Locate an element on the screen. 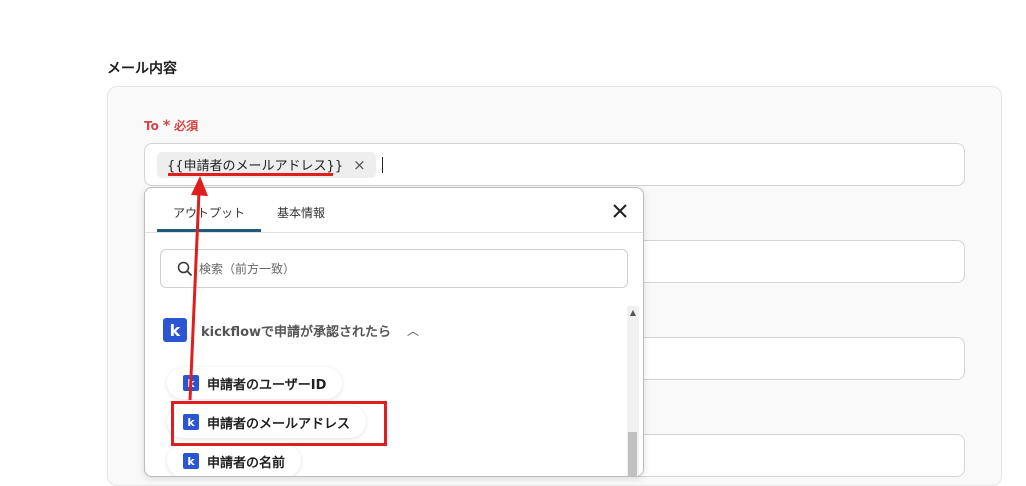  picker-tabs: アウトプット 基本情報 is located at coordinates (394, 210).